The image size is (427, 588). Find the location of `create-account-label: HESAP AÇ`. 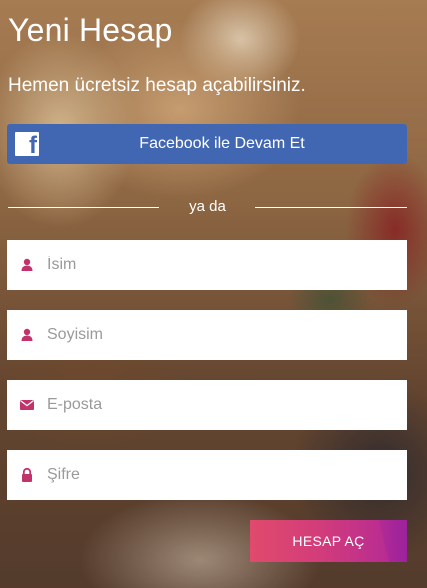

create-account-label: HESAP AÇ is located at coordinates (328, 541).